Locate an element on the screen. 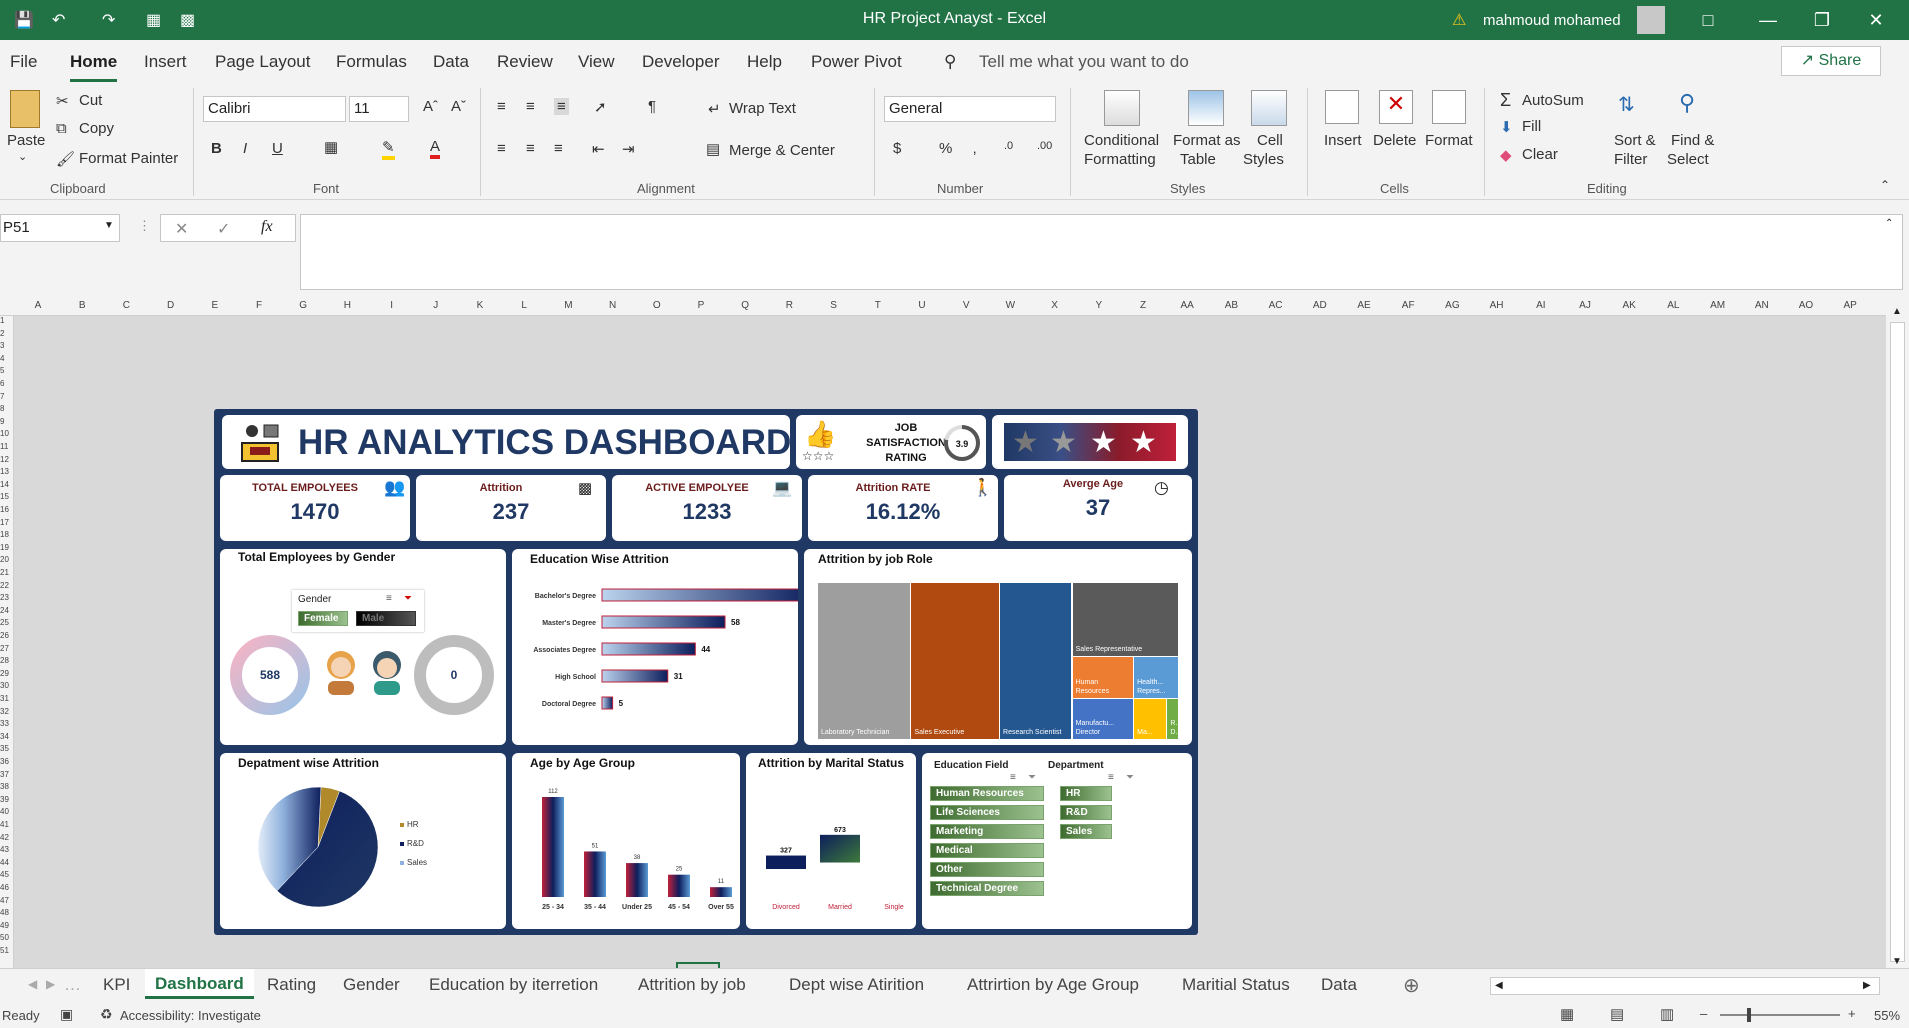 The width and height of the screenshot is (1909, 1028). delete-cells-button: Delete is located at coordinates (1394, 140).